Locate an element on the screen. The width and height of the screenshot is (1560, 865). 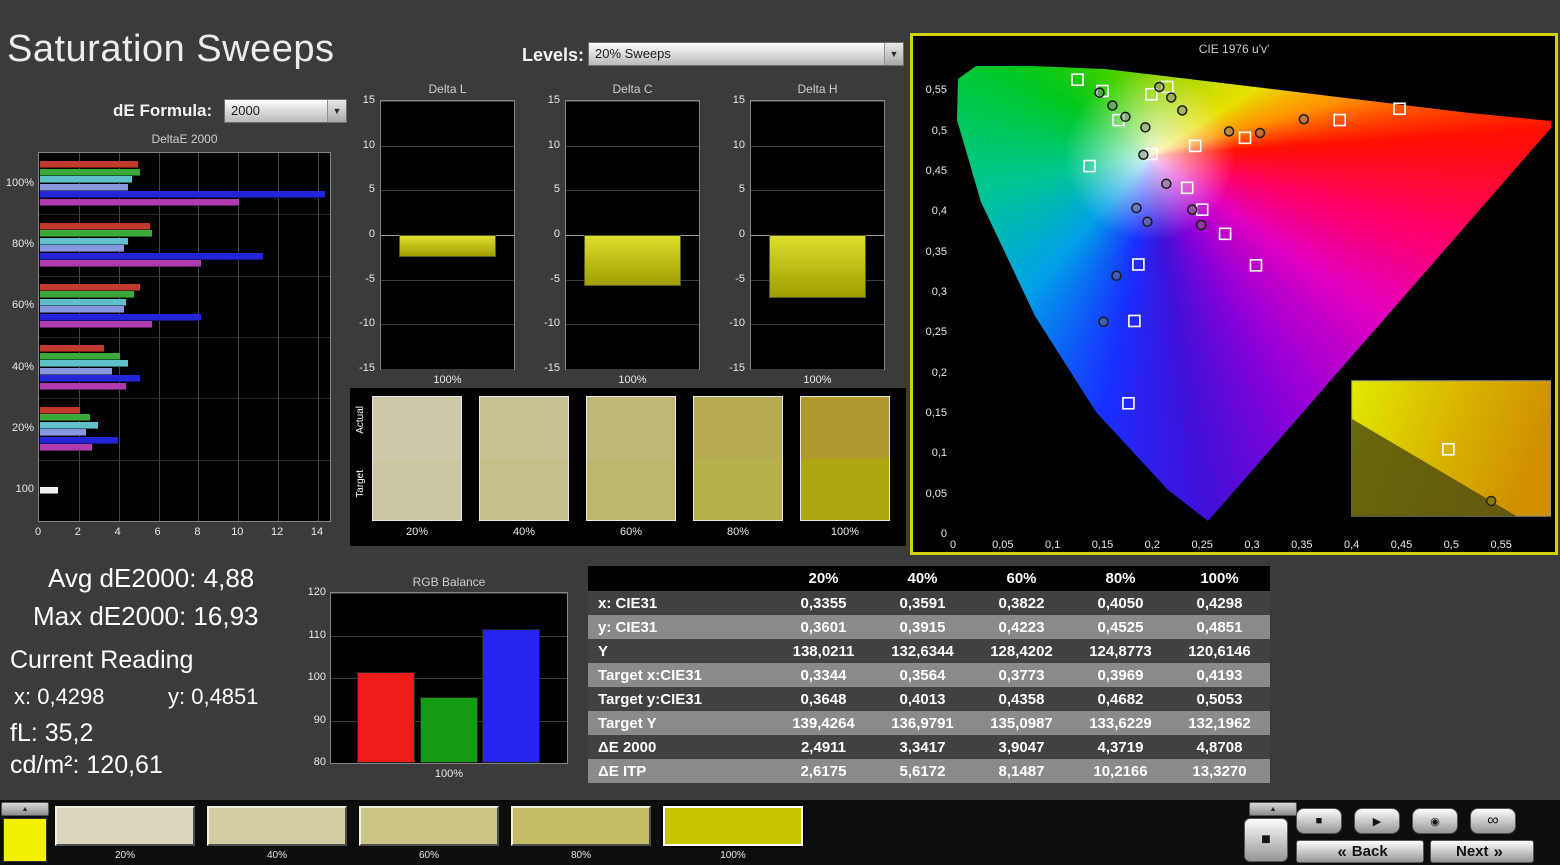
patch-button-label: 40% is located at coordinates (276, 855).